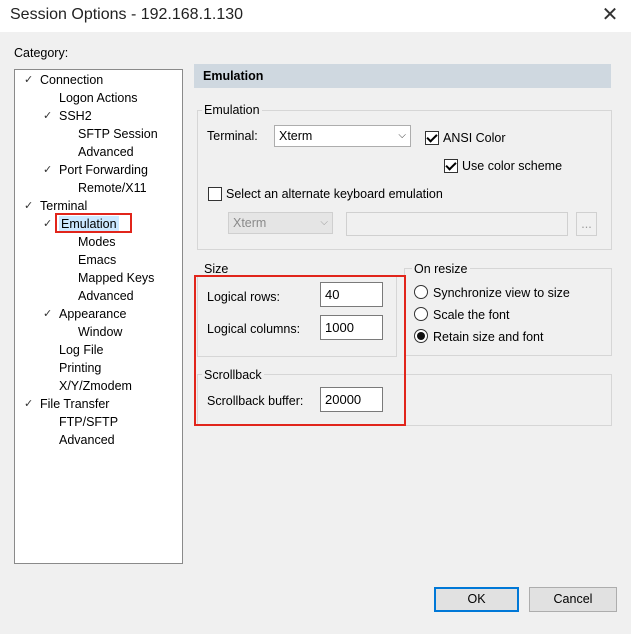  Describe the element at coordinates (610, 15) in the screenshot. I see `close-icon: ✕` at that location.